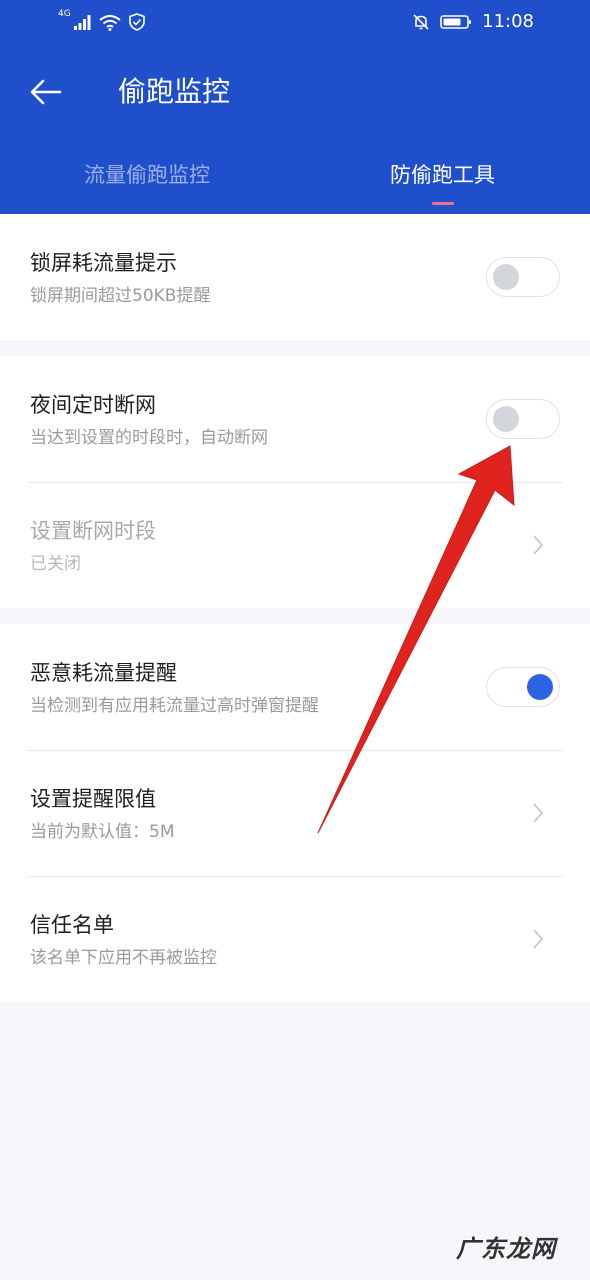  What do you see at coordinates (443, 203) in the screenshot?
I see `tab-indicator` at bounding box center [443, 203].